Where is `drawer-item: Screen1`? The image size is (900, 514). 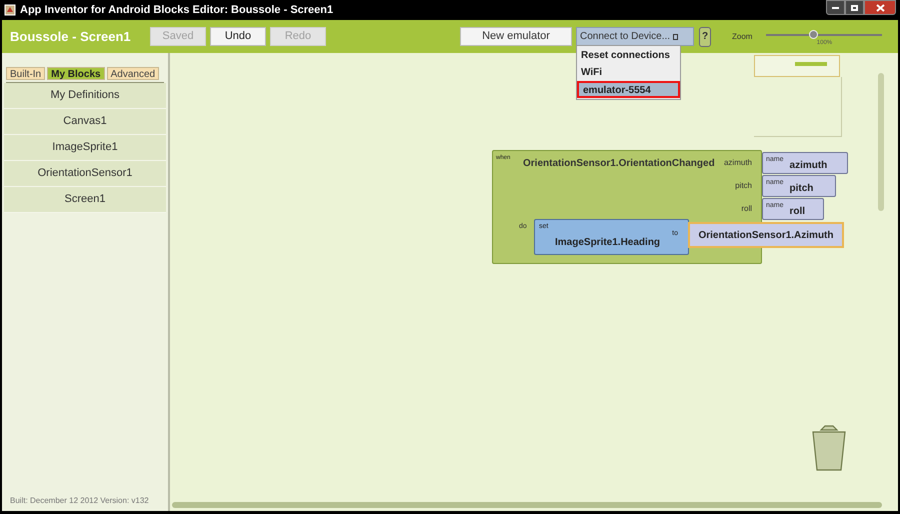
drawer-item: Screen1 is located at coordinates (85, 200).